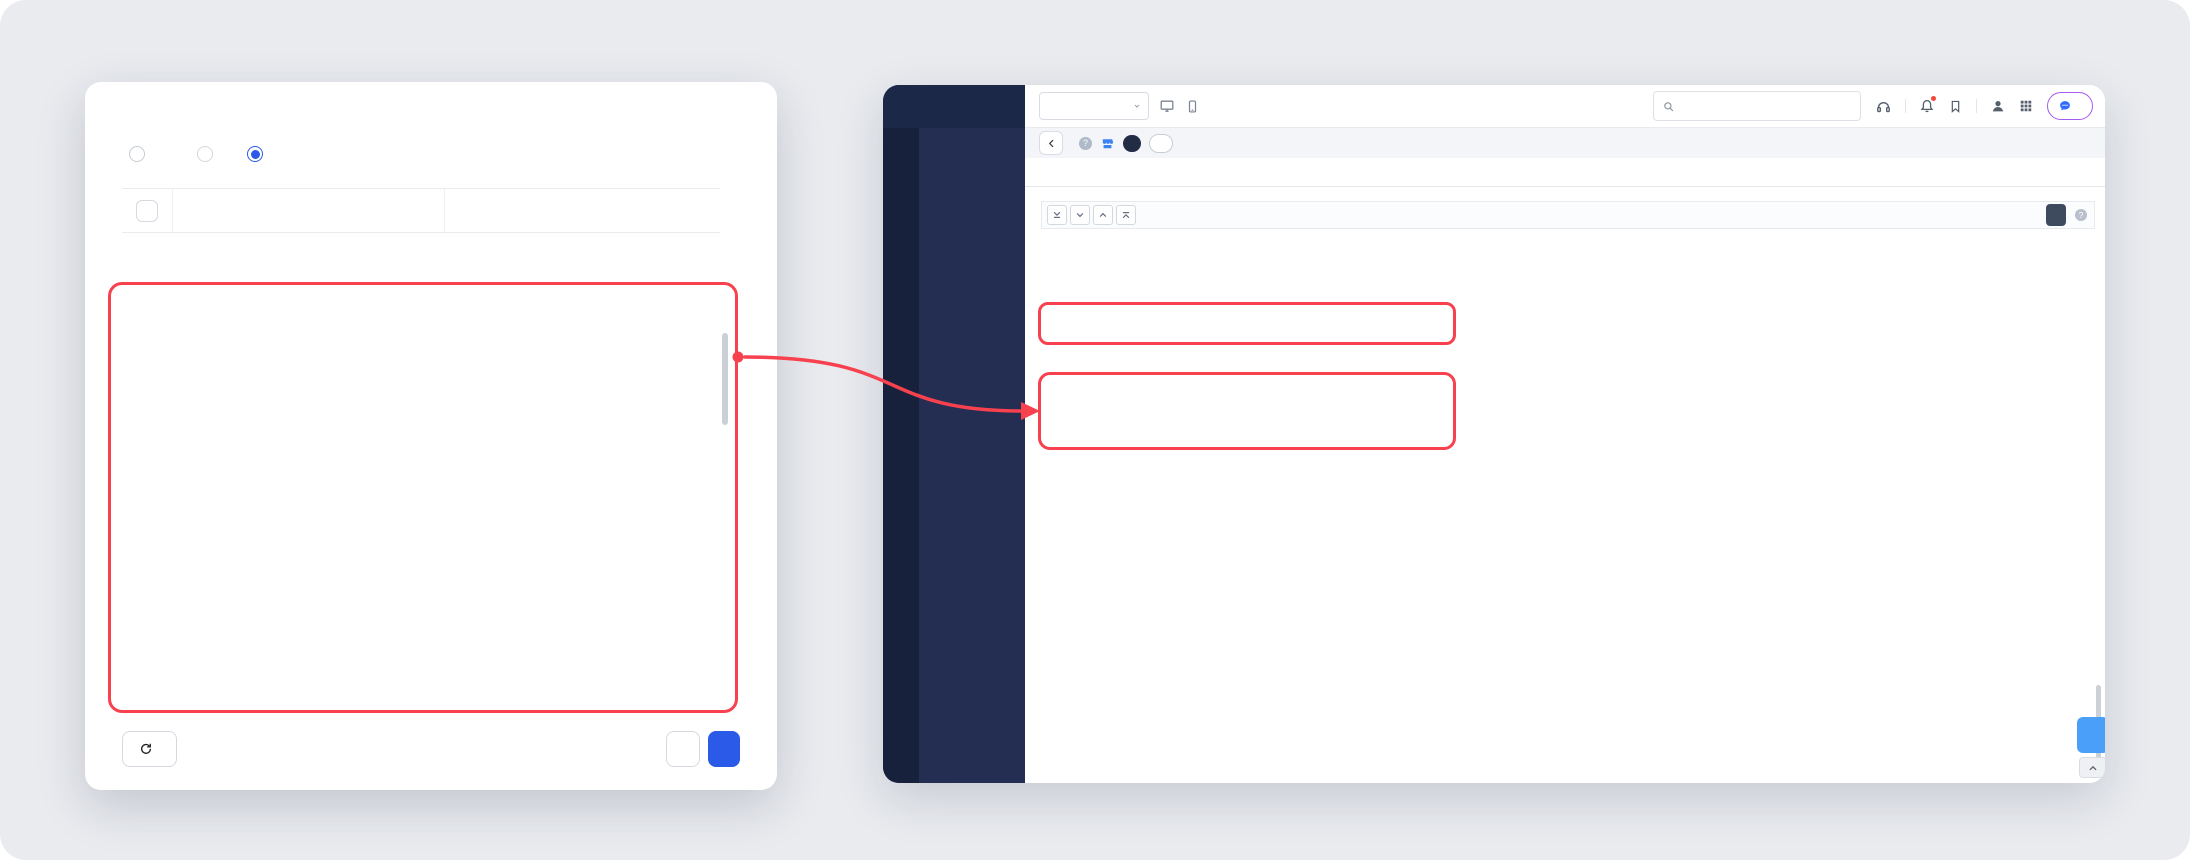 The width and height of the screenshot is (2190, 860). I want to click on admin-topbar, so click(1565, 106).